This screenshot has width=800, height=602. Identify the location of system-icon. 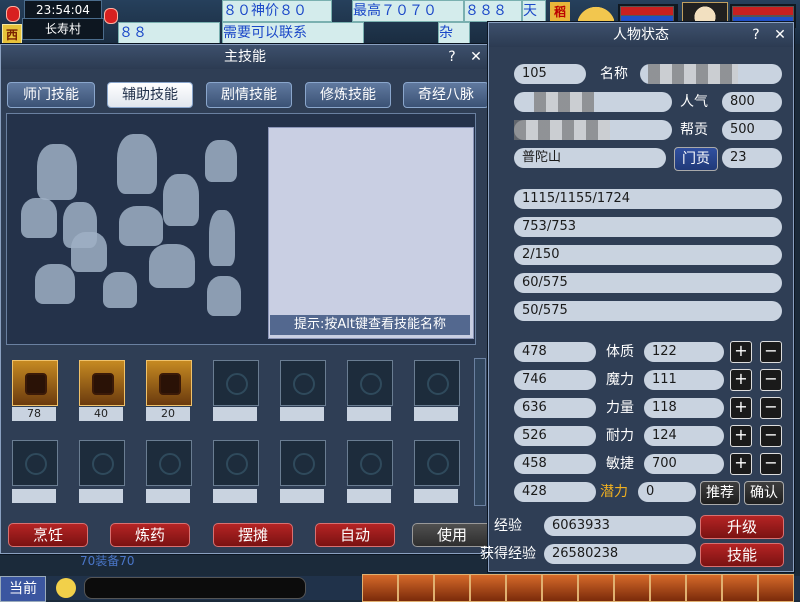
(740, 588).